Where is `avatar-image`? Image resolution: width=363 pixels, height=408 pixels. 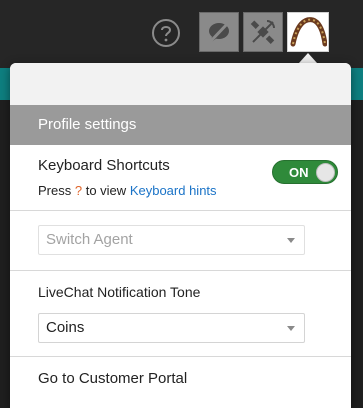 avatar-image is located at coordinates (308, 32).